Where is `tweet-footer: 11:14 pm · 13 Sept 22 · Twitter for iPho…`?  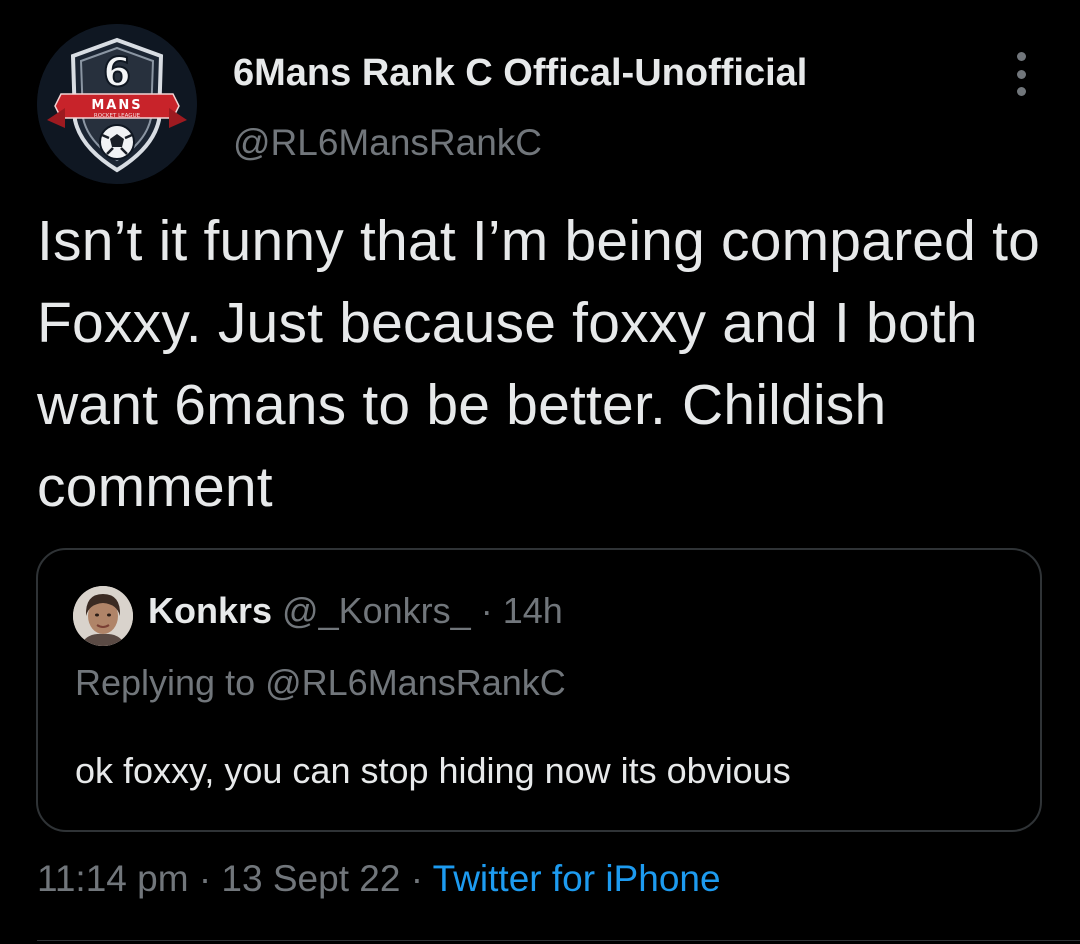
tweet-footer: 11:14 pm · 13 Sept 22 · Twitter for iPho… is located at coordinates (379, 879).